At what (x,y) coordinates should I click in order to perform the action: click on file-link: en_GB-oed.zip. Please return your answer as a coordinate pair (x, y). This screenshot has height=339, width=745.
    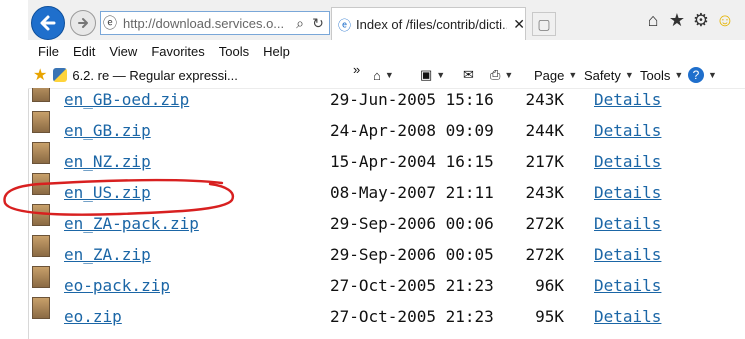
    Looking at the image, I should click on (126, 99).